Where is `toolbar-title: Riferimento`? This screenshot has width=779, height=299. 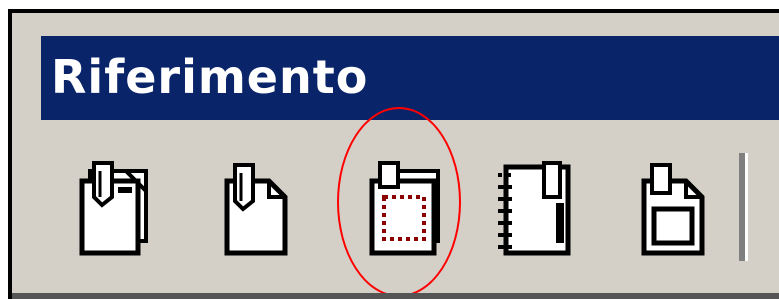
toolbar-title: Riferimento is located at coordinates (210, 77).